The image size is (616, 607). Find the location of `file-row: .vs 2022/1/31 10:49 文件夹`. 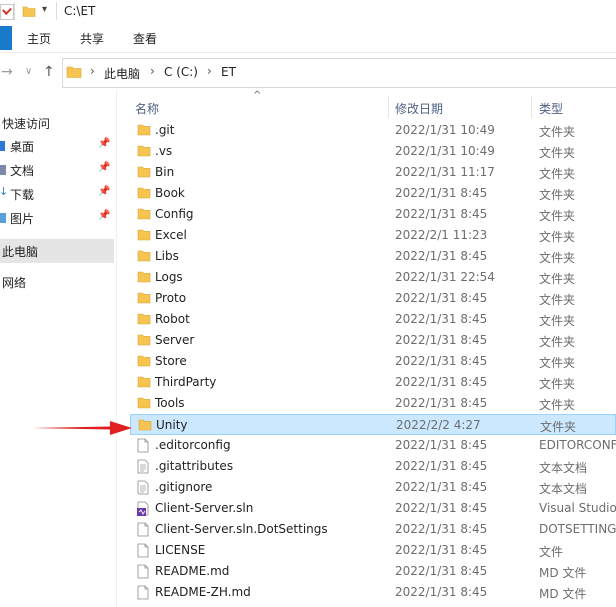

file-row: .vs 2022/1/31 10:49 文件夹 is located at coordinates (373, 151).